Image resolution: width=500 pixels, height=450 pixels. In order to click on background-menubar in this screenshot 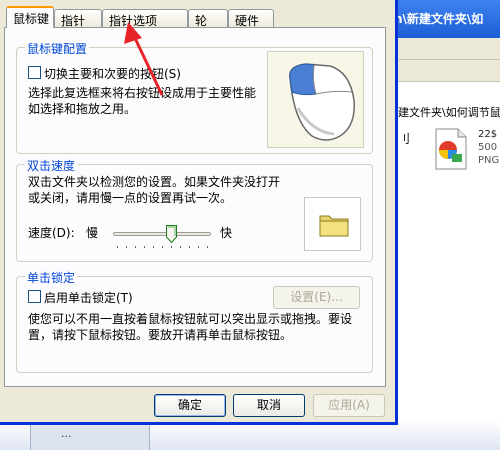, I will do `click(444, 49)`.